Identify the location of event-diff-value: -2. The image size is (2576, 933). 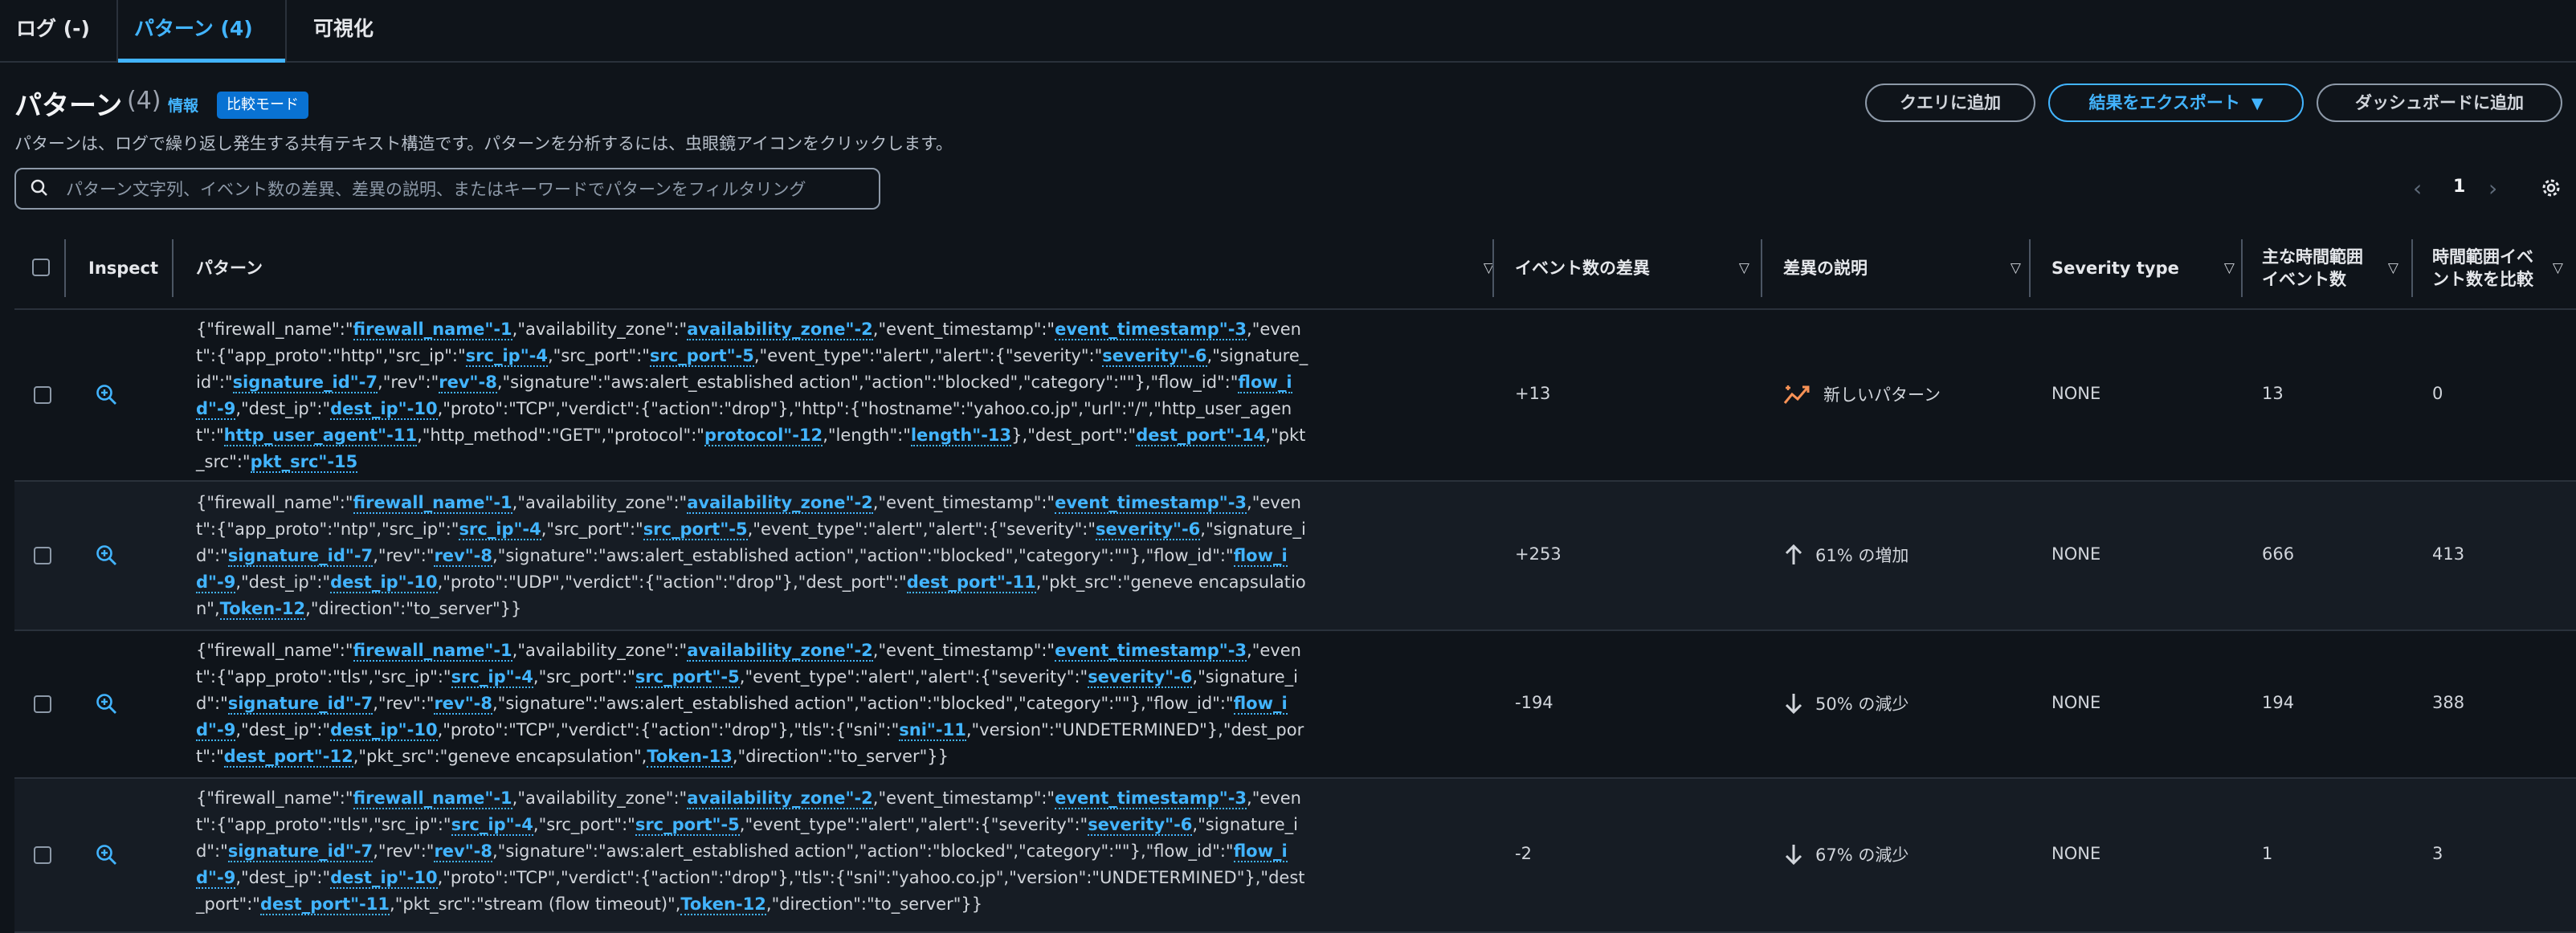
(1523, 854).